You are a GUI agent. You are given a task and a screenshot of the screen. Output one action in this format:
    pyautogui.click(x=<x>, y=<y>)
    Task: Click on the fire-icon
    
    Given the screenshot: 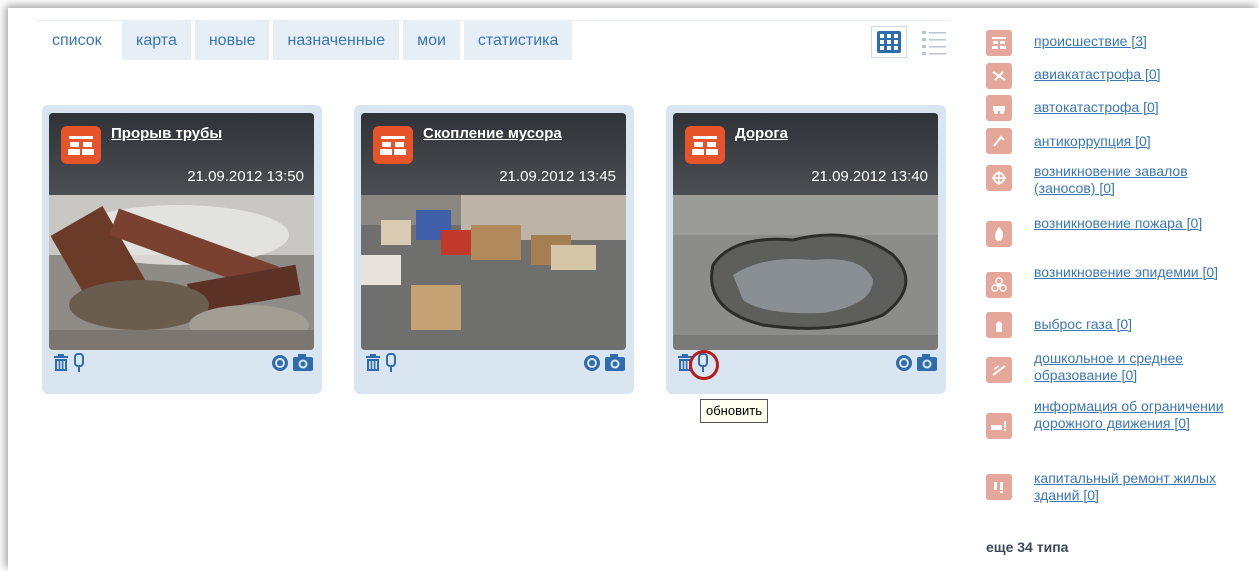 What is the action you would take?
    pyautogui.click(x=999, y=234)
    